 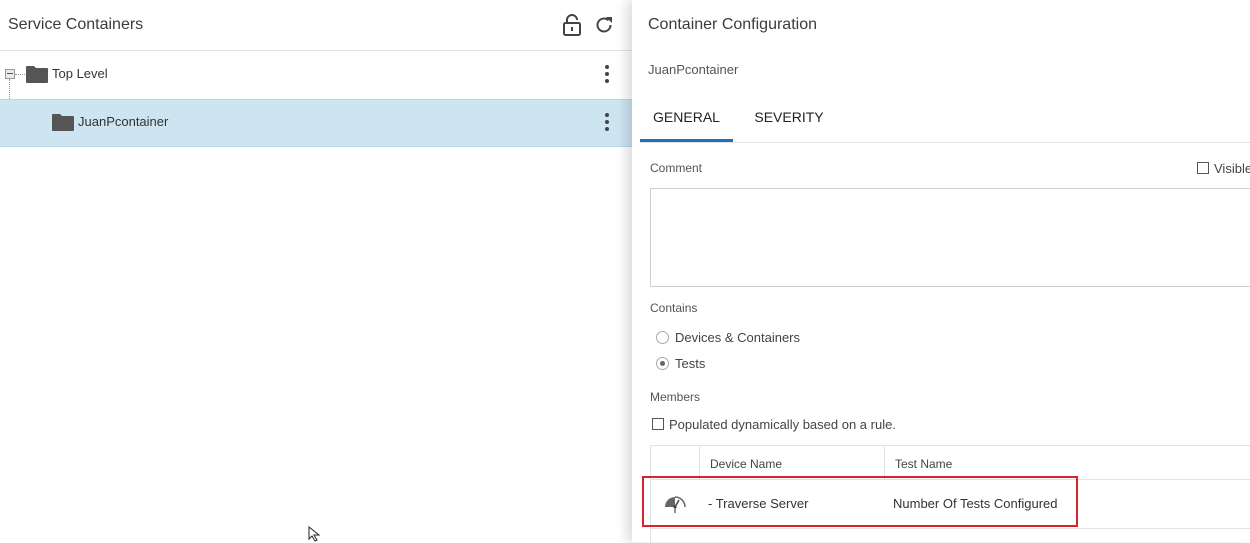 I want to click on mouse-cursor-icon, so click(x=314, y=534).